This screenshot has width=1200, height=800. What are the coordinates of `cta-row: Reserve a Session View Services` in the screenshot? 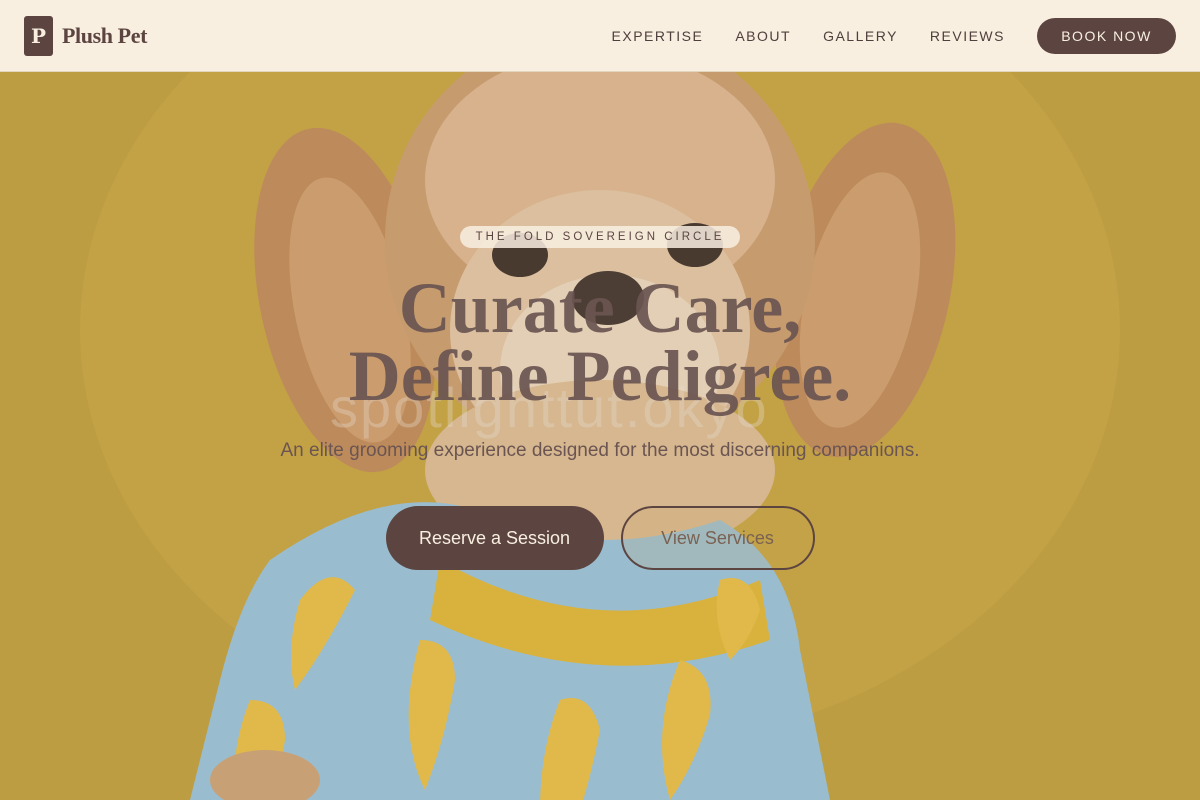 It's located at (600, 538).